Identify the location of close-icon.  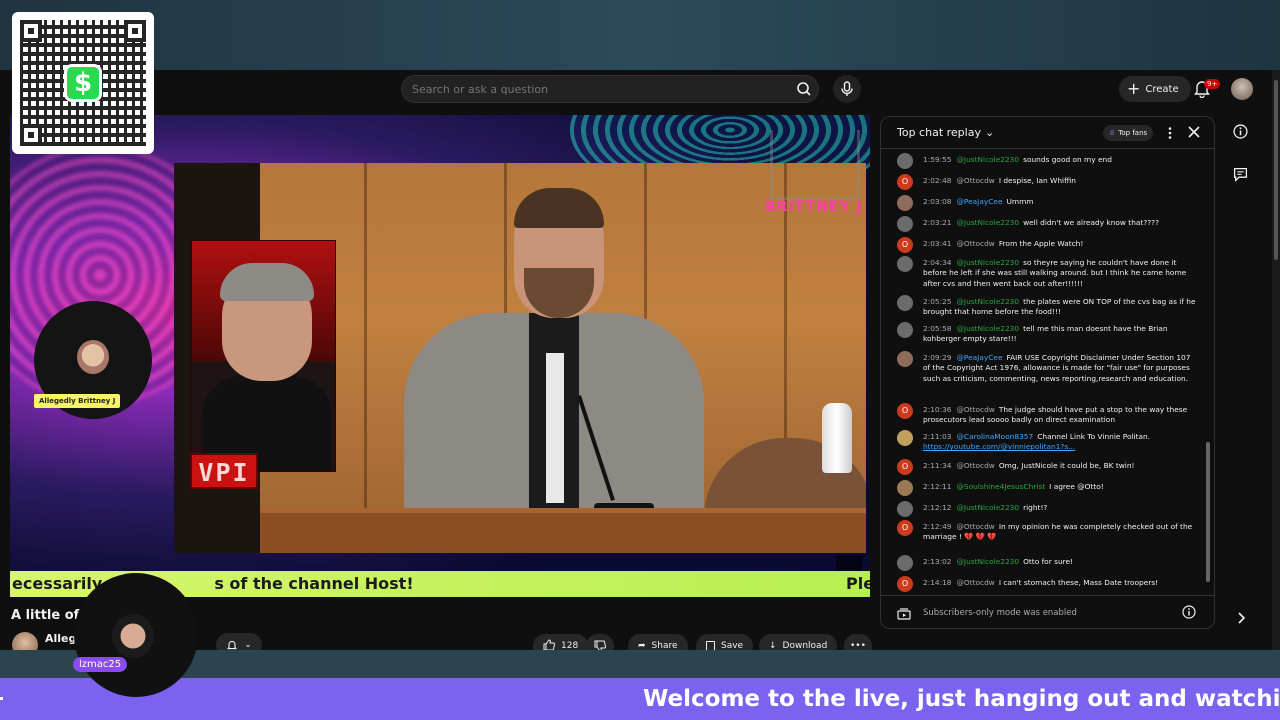
(1194, 132).